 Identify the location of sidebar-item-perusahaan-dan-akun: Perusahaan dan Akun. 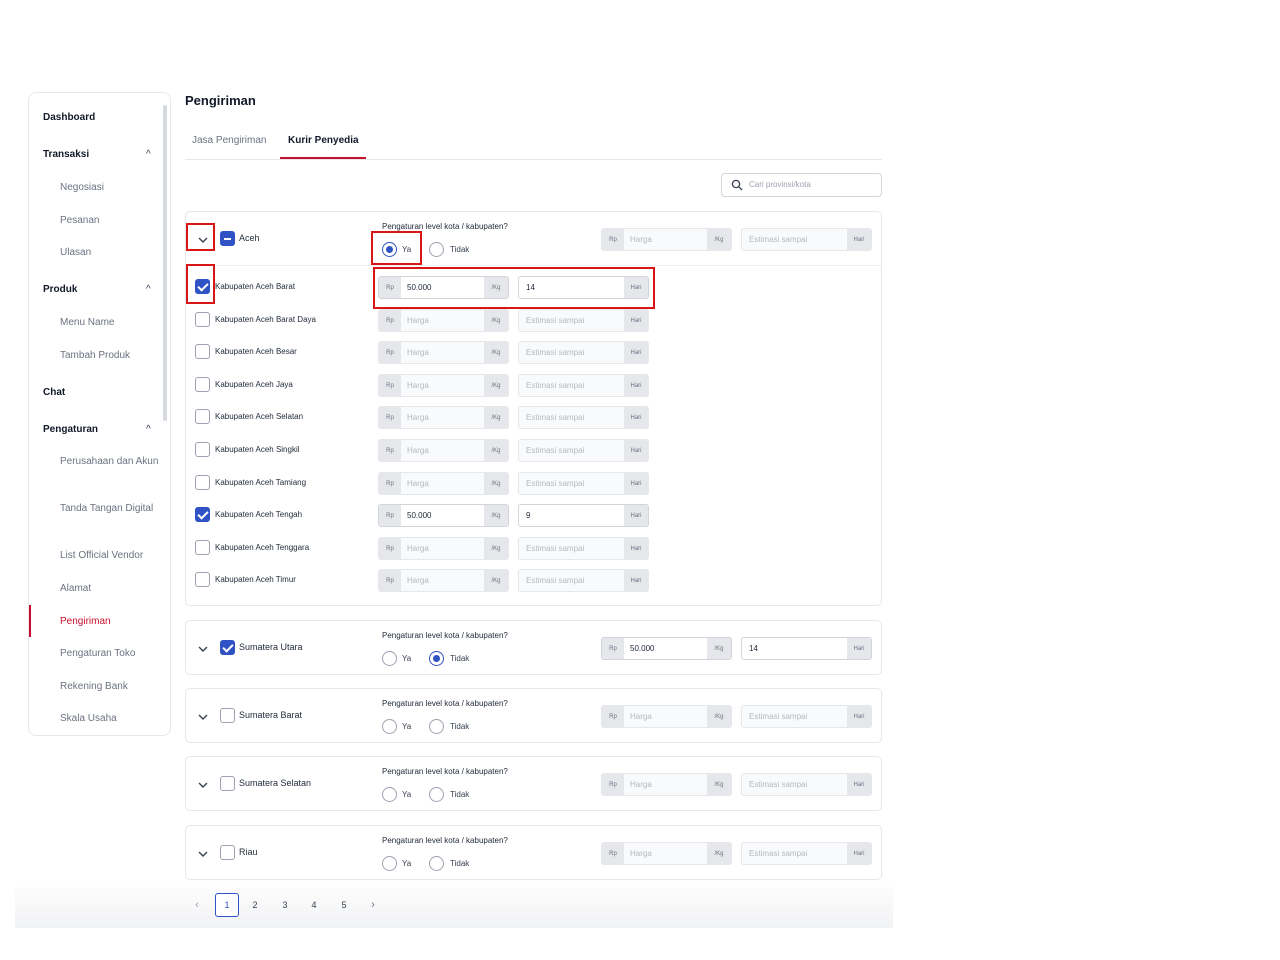
(110, 462).